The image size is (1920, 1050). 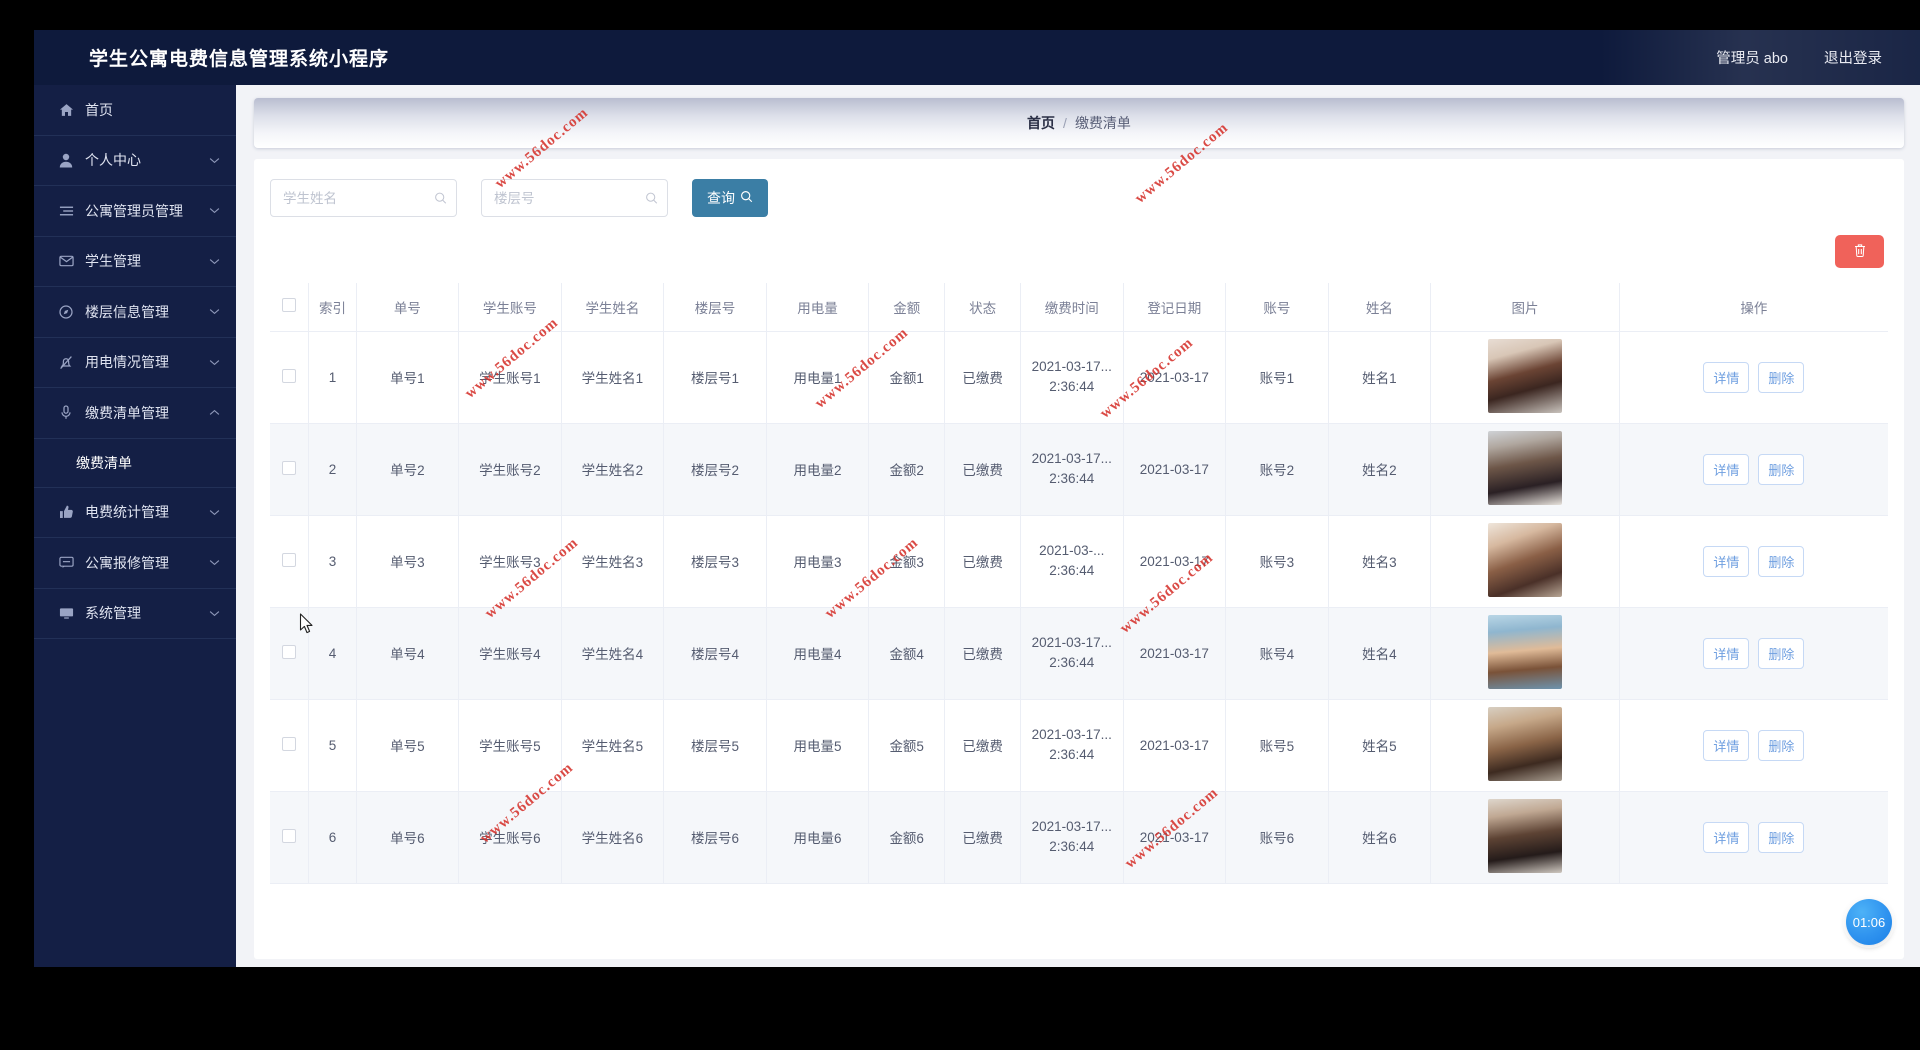 What do you see at coordinates (1277, 377) in the screenshot?
I see `cell-account: 账号1` at bounding box center [1277, 377].